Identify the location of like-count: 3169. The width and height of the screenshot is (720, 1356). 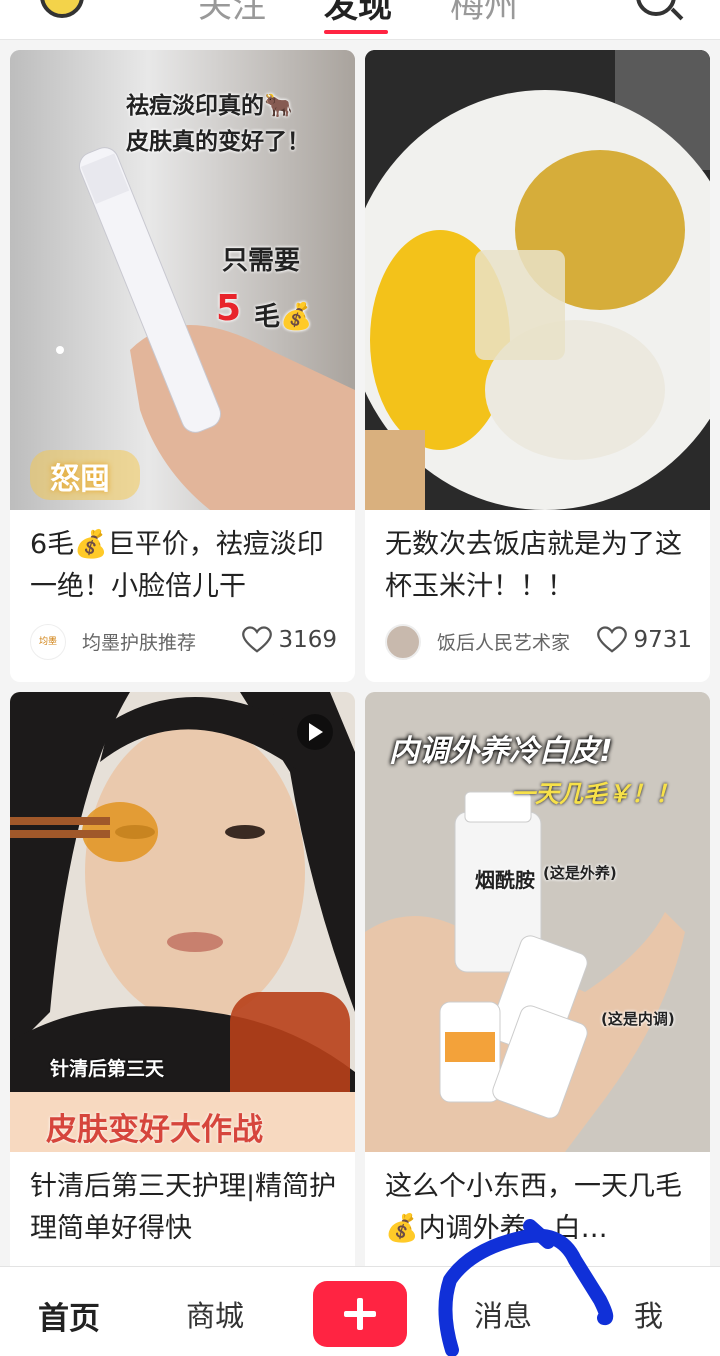
(289, 640).